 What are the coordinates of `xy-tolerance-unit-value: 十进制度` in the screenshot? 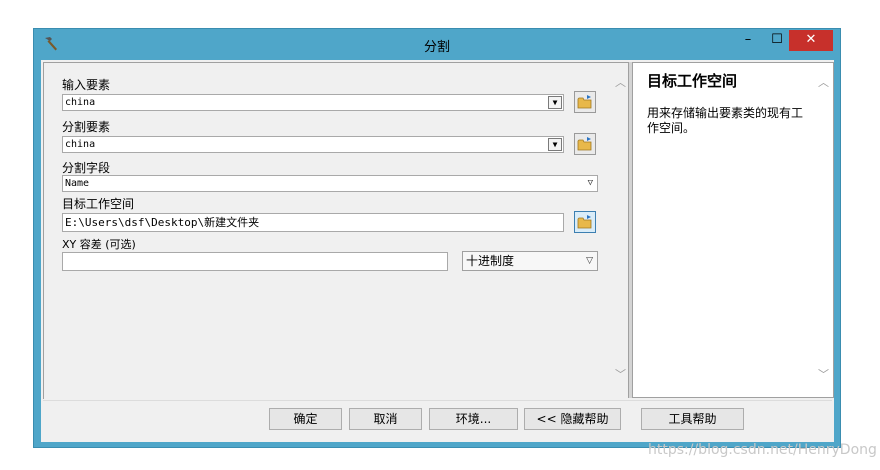 It's located at (490, 261).